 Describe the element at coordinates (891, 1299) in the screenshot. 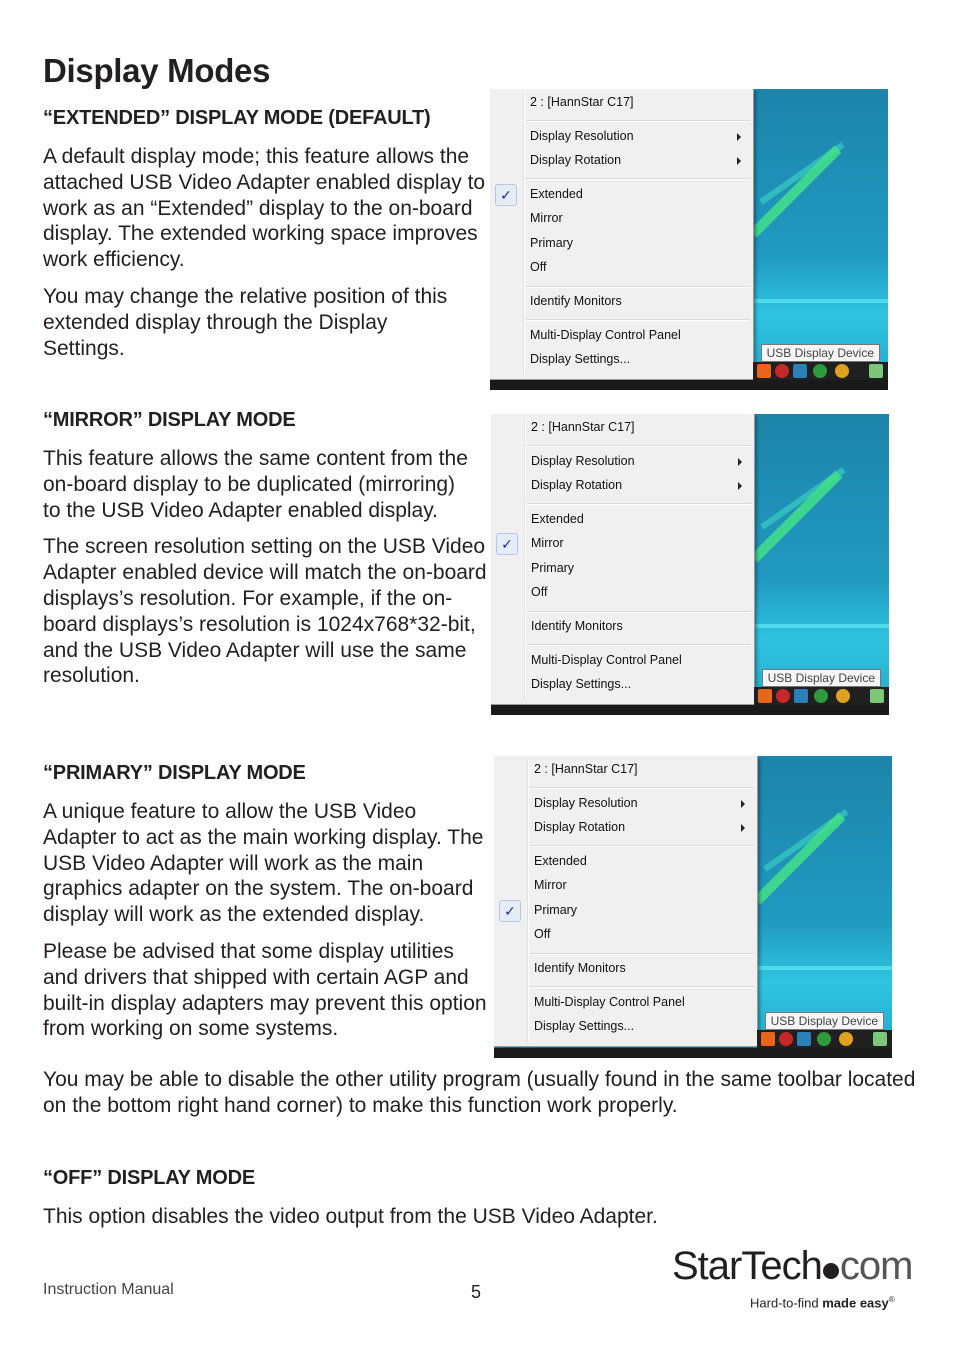

I see `registered-mark: ®` at that location.